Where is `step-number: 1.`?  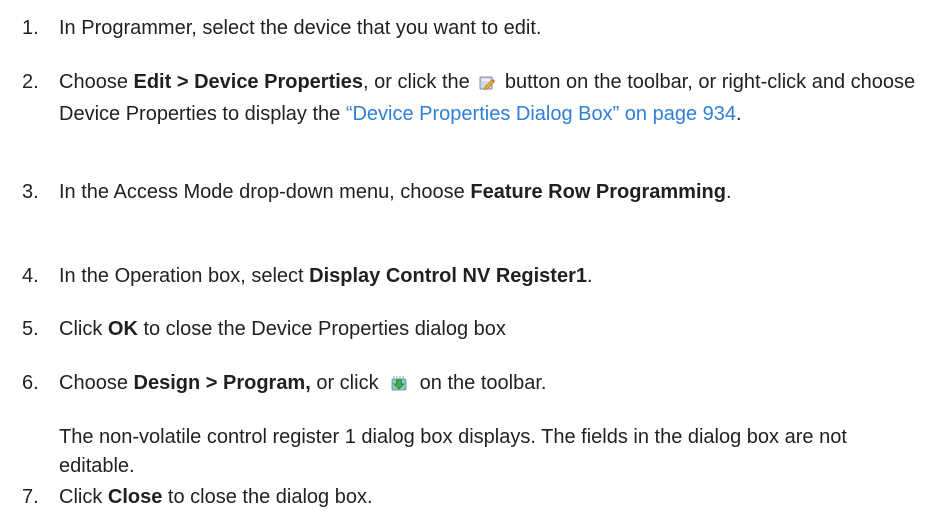 step-number: 1. is located at coordinates (30, 28).